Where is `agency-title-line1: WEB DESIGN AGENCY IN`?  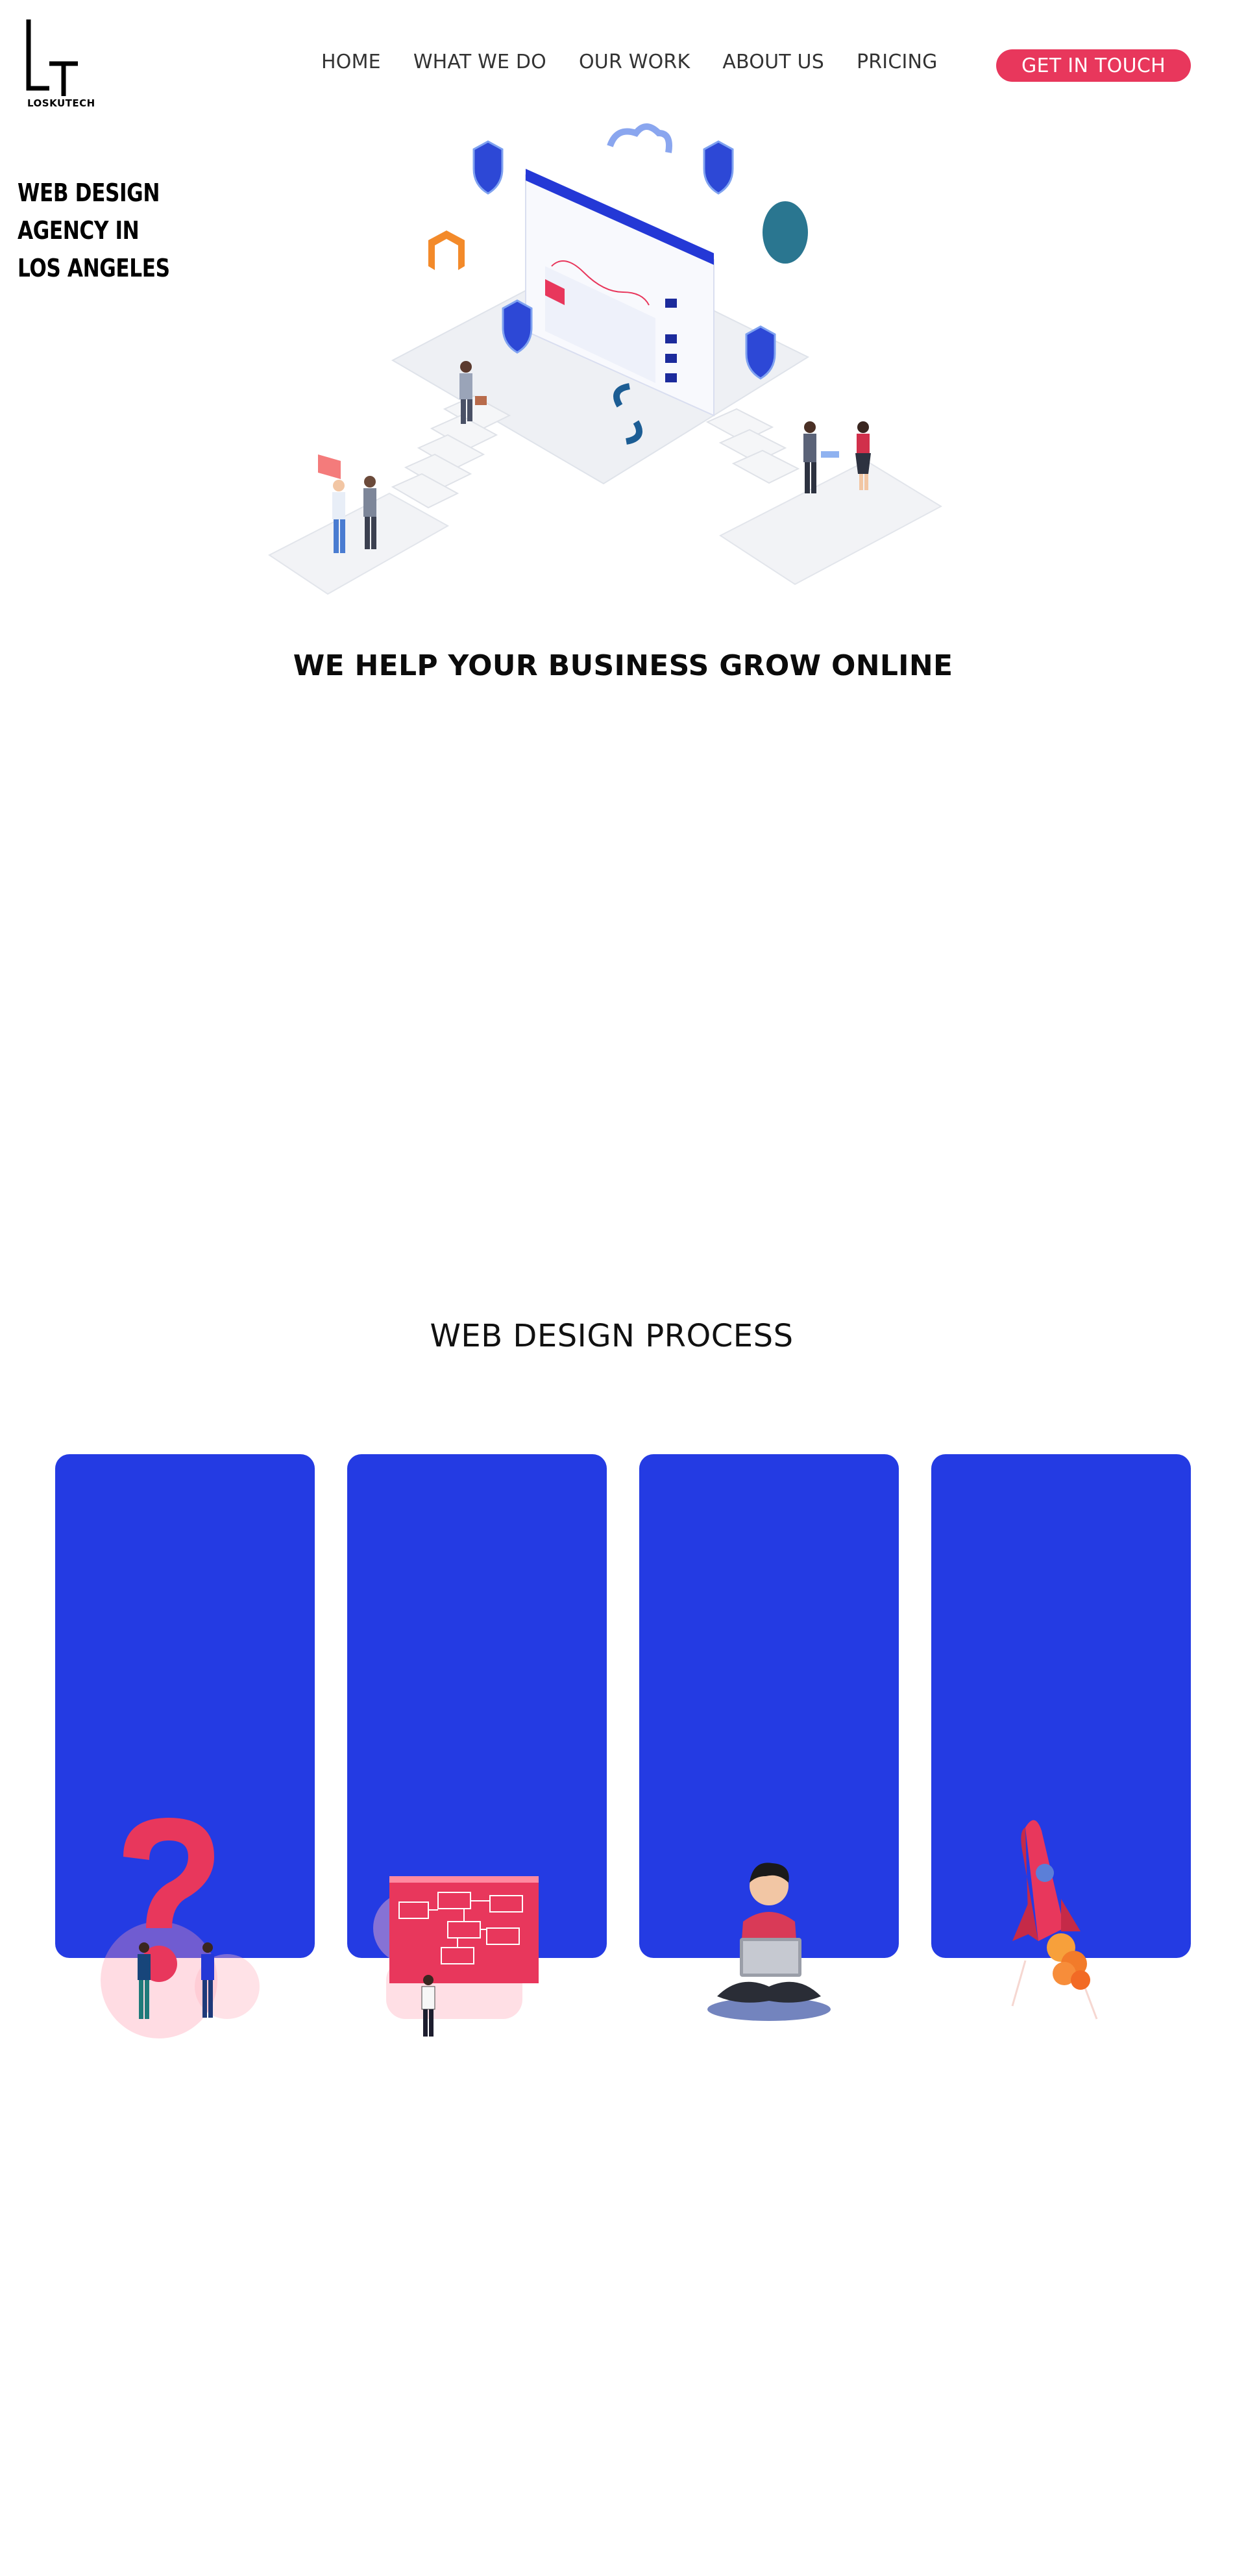 agency-title-line1: WEB DESIGN AGENCY IN is located at coordinates (89, 212).